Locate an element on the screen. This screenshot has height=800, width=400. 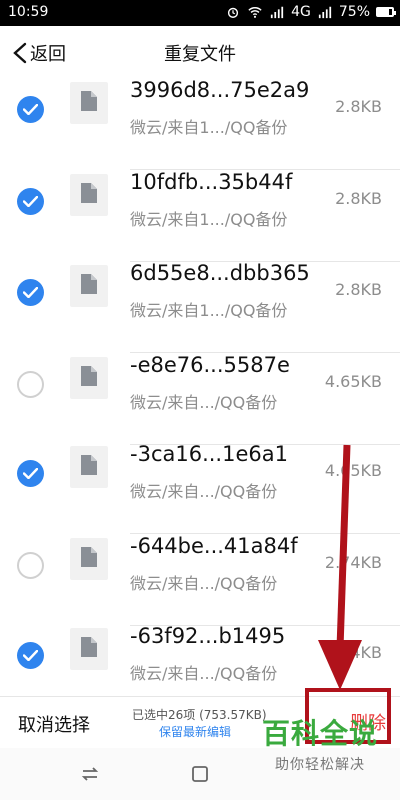
file-row: 10fdfb...35b44f 微云/来自1.../QQ备份 2.8KB is located at coordinates (200, 216).